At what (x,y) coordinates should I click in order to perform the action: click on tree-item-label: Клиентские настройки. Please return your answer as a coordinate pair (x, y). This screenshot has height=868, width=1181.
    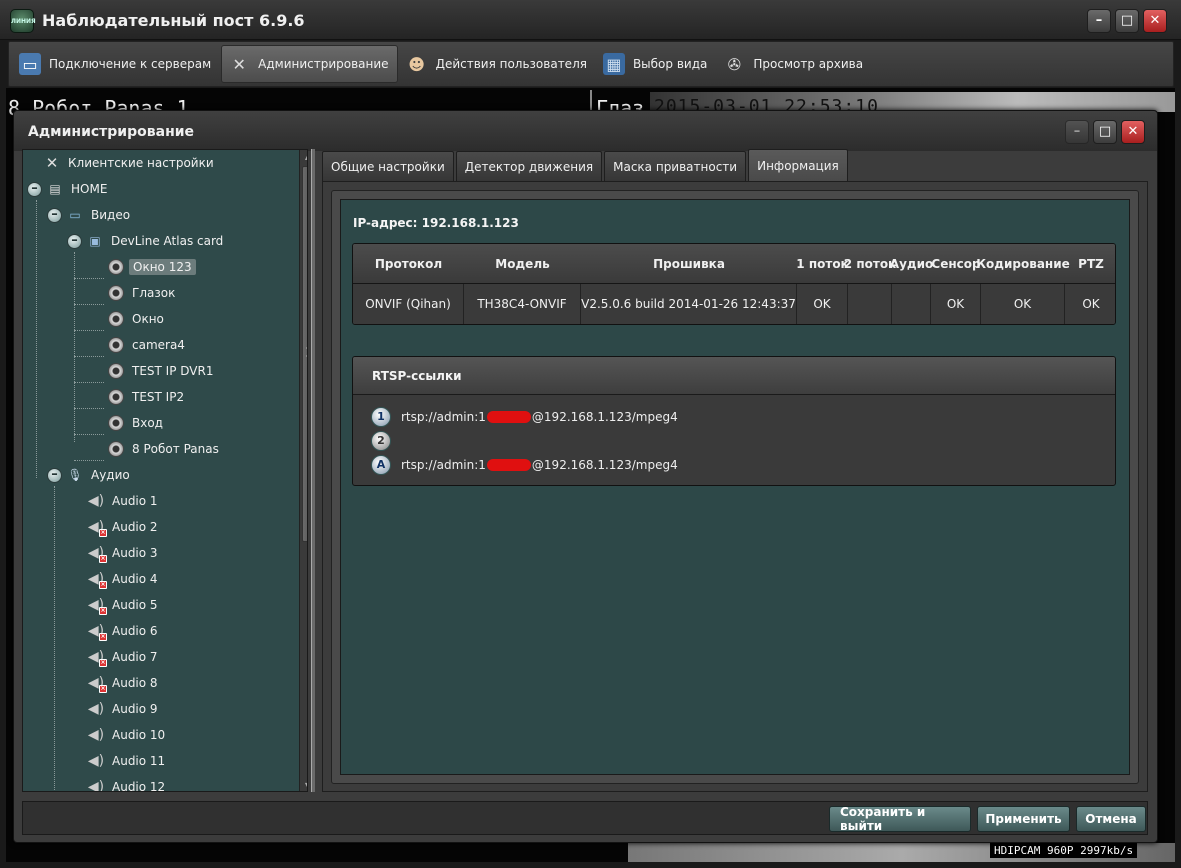
    Looking at the image, I should click on (141, 163).